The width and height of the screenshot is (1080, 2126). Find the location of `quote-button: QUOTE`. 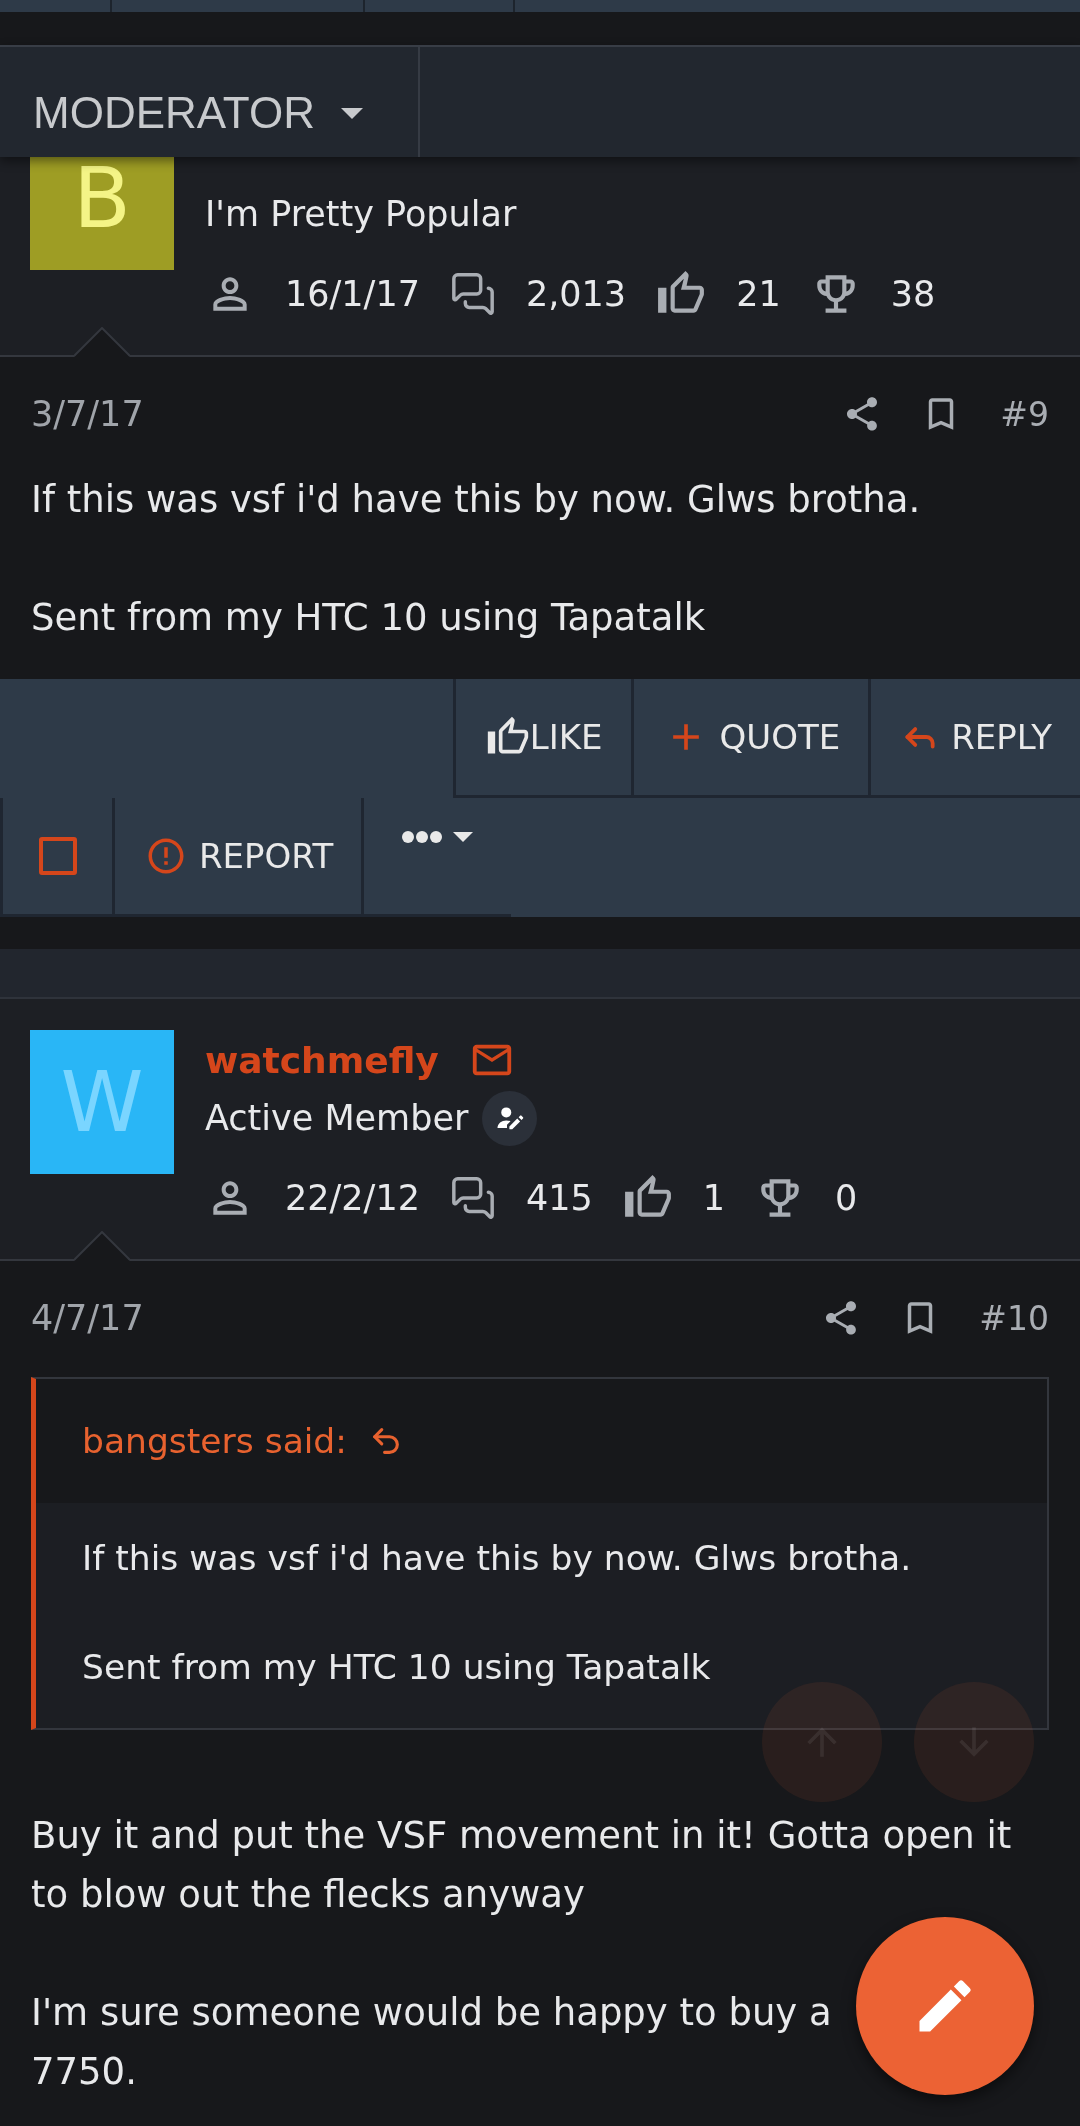

quote-button: QUOTE is located at coordinates (749, 738).